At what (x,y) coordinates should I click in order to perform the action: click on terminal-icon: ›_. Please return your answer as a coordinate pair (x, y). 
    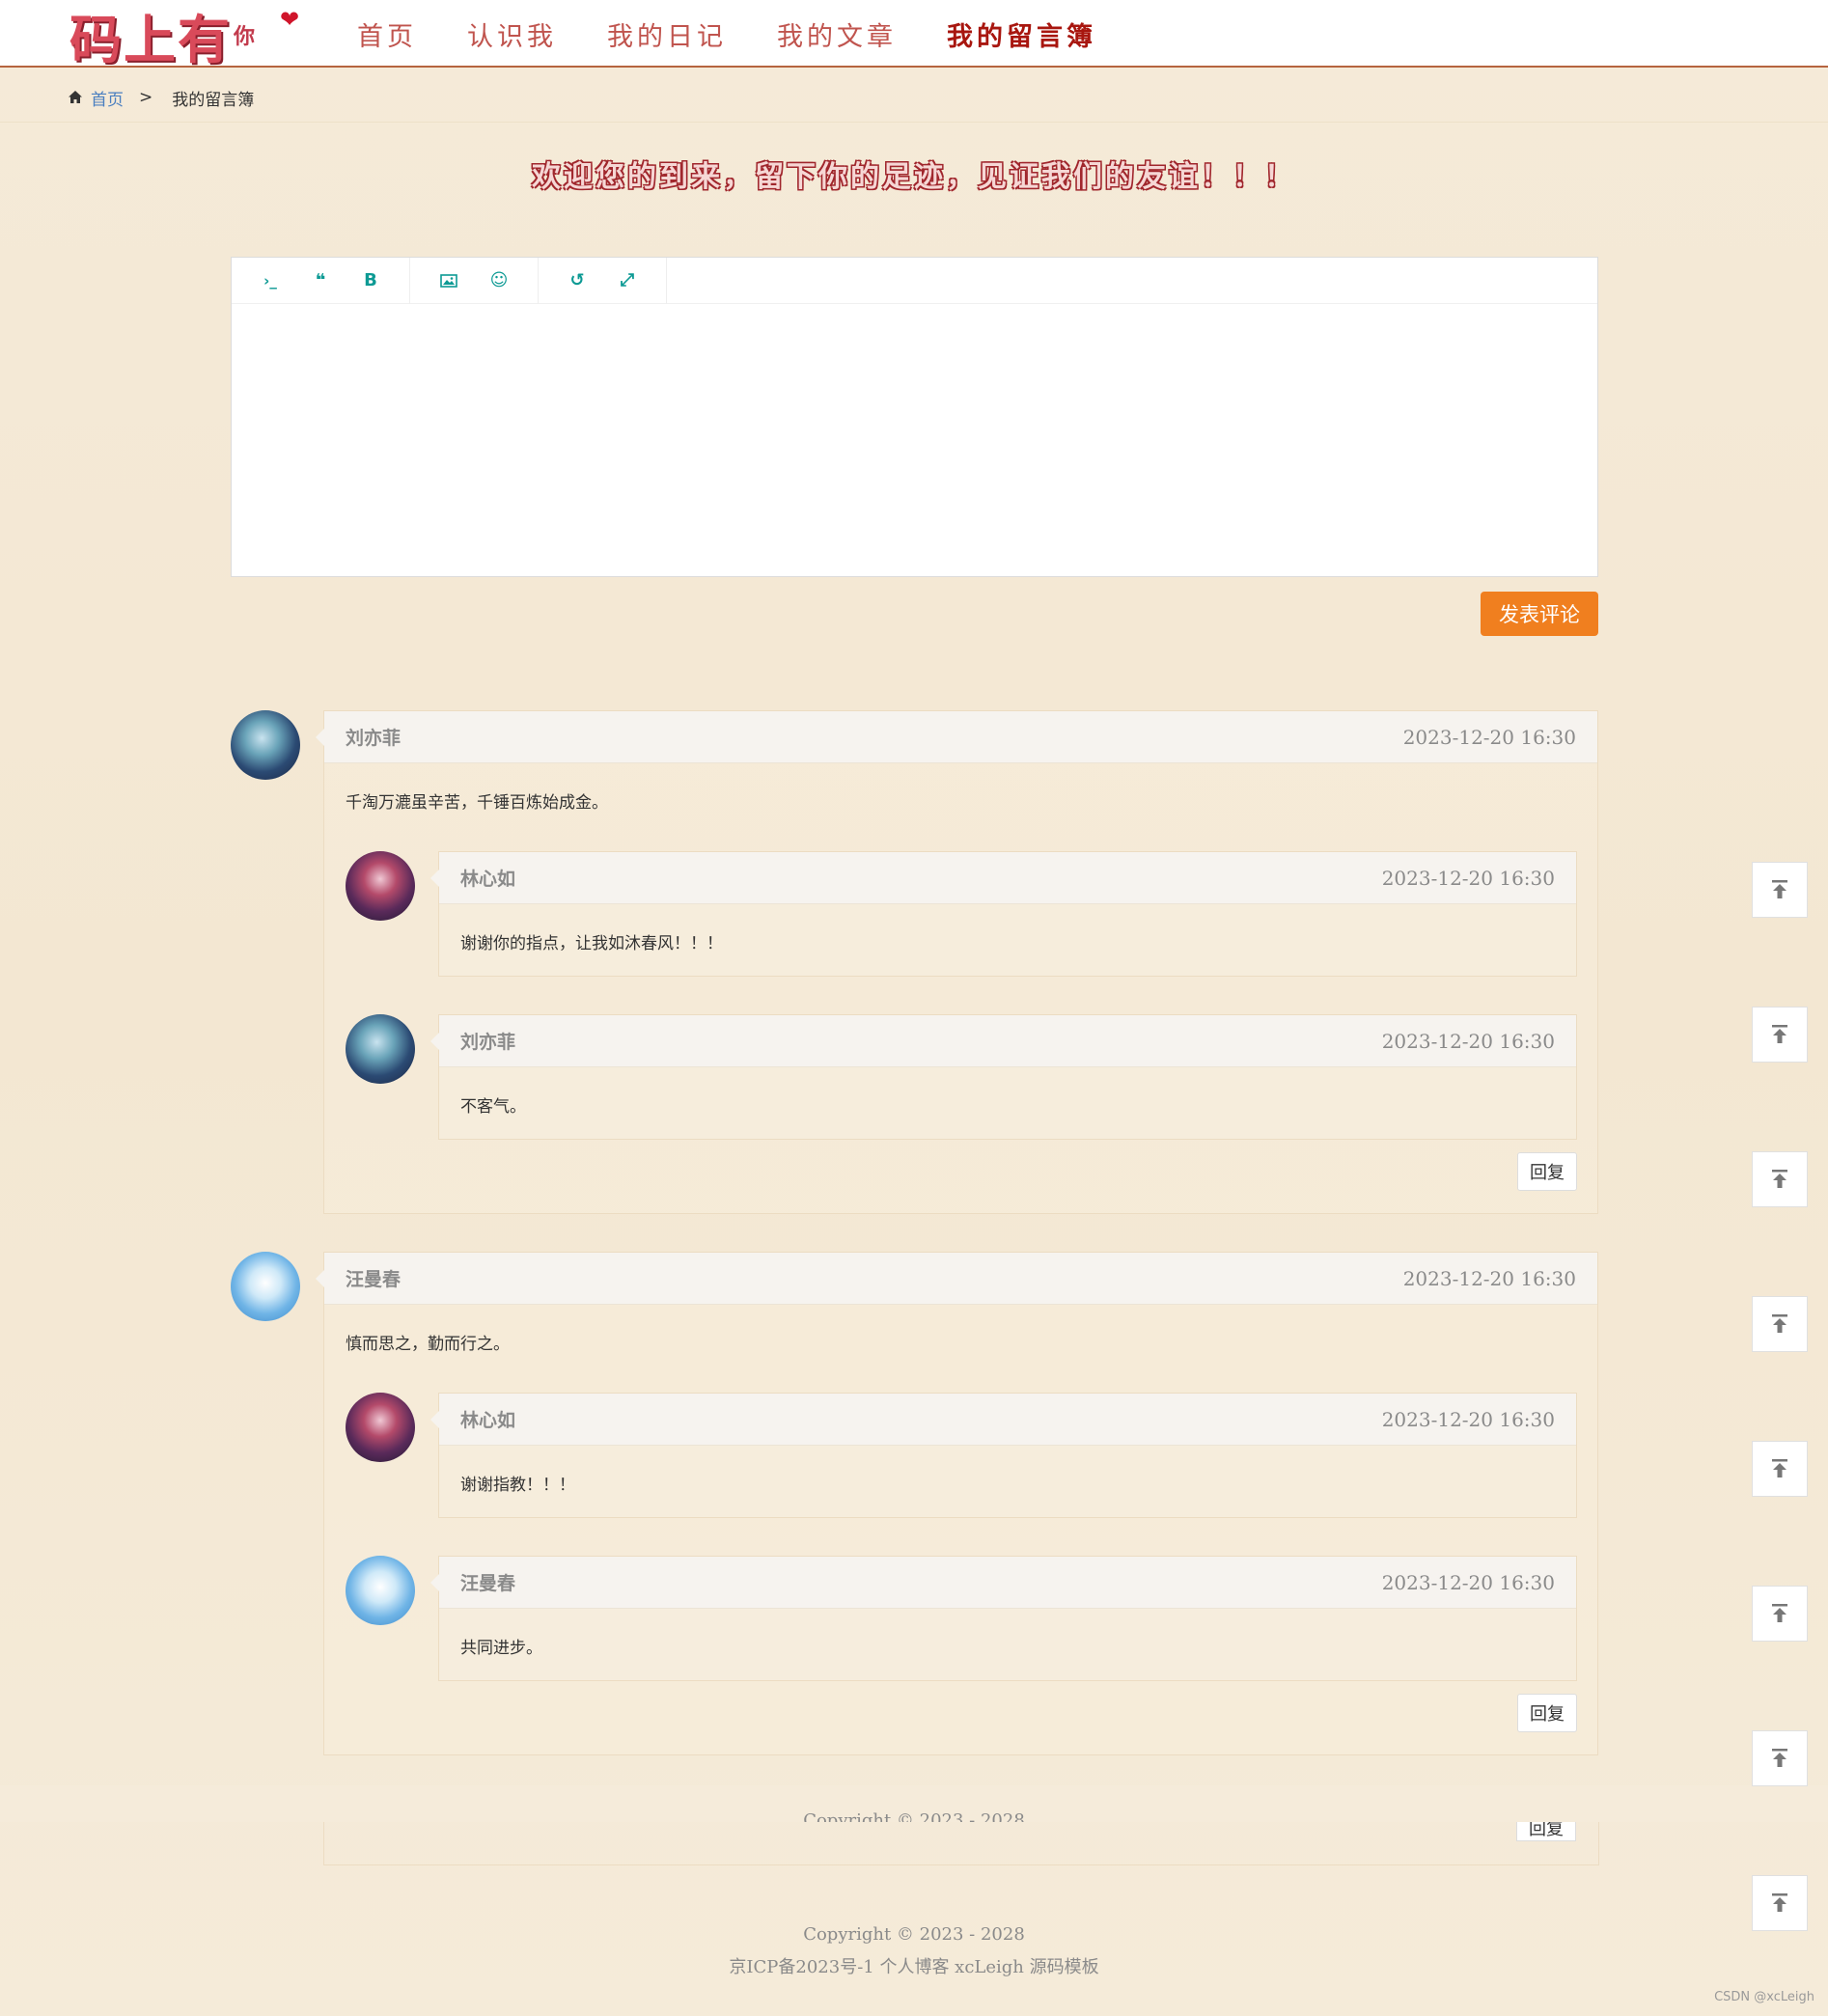
    Looking at the image, I should click on (270, 281).